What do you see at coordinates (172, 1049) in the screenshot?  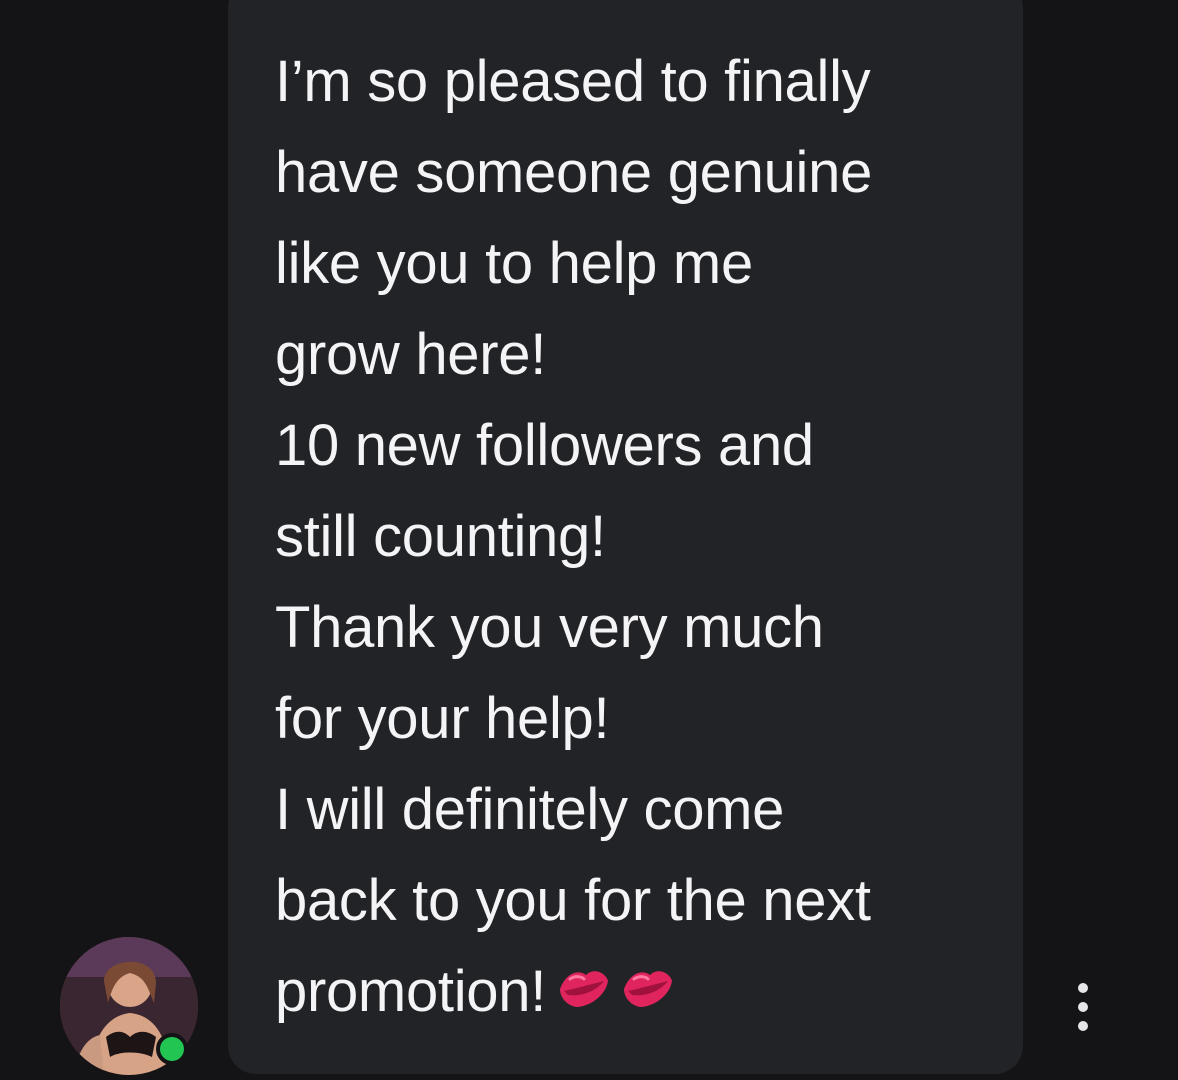 I see `online-status-dot` at bounding box center [172, 1049].